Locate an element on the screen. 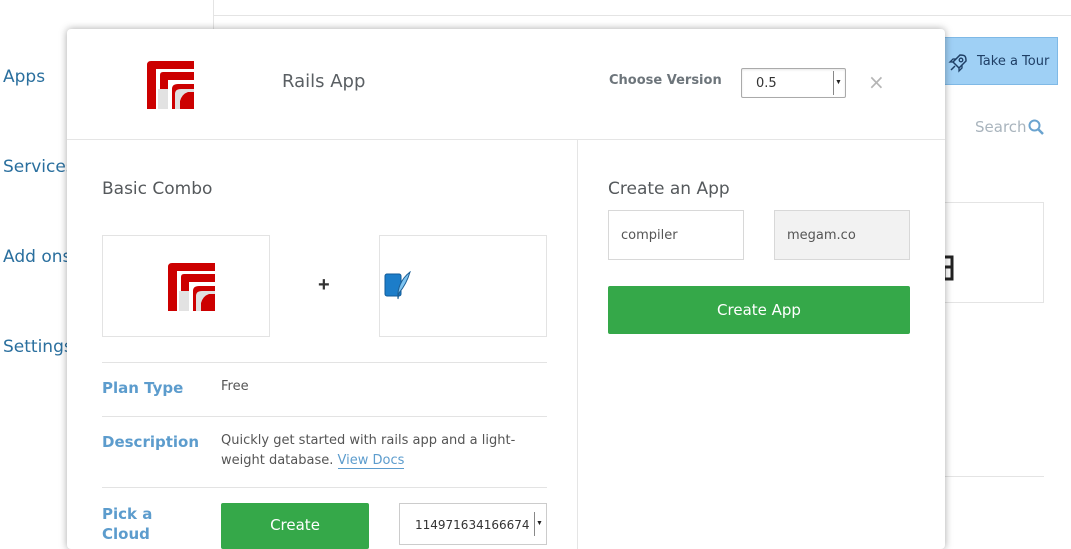 The height and width of the screenshot is (549, 1071). cloud-select: 114971634166674 ▼ is located at coordinates (473, 524).